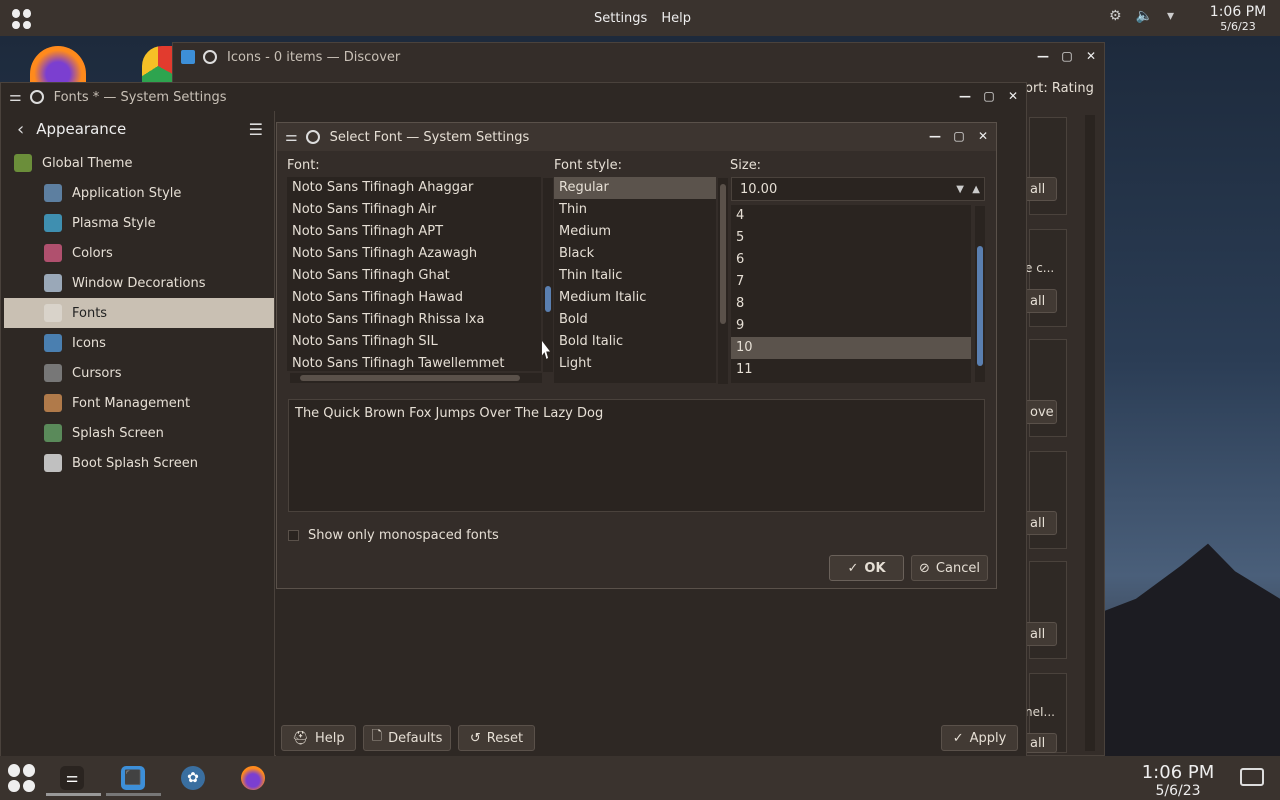 This screenshot has height=800, width=1280. What do you see at coordinates (139, 313) in the screenshot?
I see `sidebar-item-fonts: Fonts` at bounding box center [139, 313].